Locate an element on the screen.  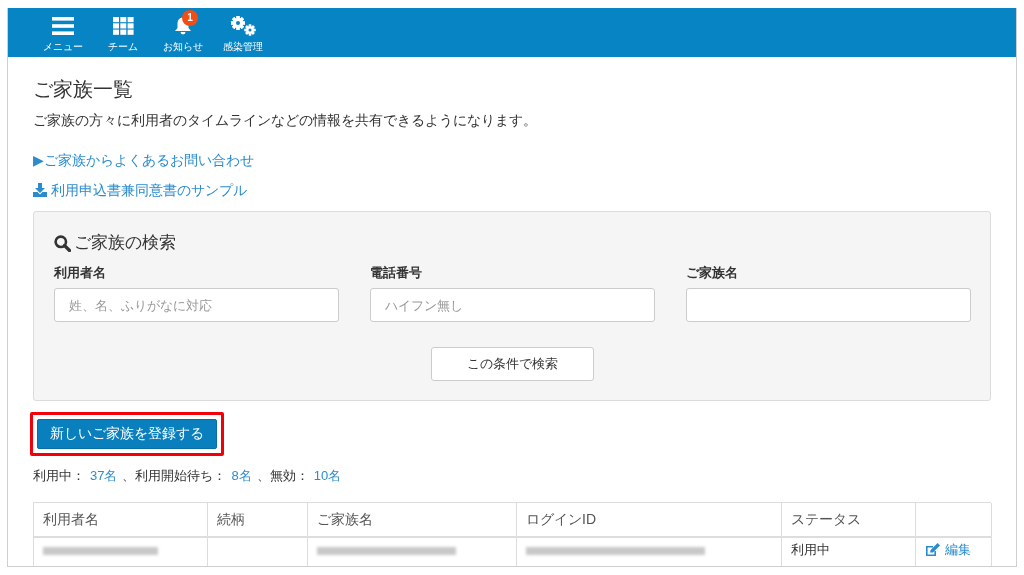
column-header: ご家族名 is located at coordinates (412, 520).